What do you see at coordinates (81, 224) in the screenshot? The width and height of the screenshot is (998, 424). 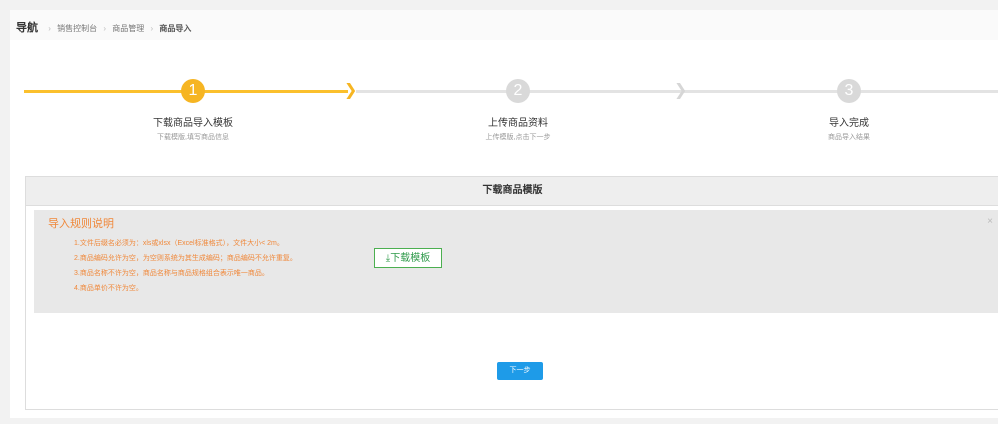 I see `rules-title: 导入规则说明` at bounding box center [81, 224].